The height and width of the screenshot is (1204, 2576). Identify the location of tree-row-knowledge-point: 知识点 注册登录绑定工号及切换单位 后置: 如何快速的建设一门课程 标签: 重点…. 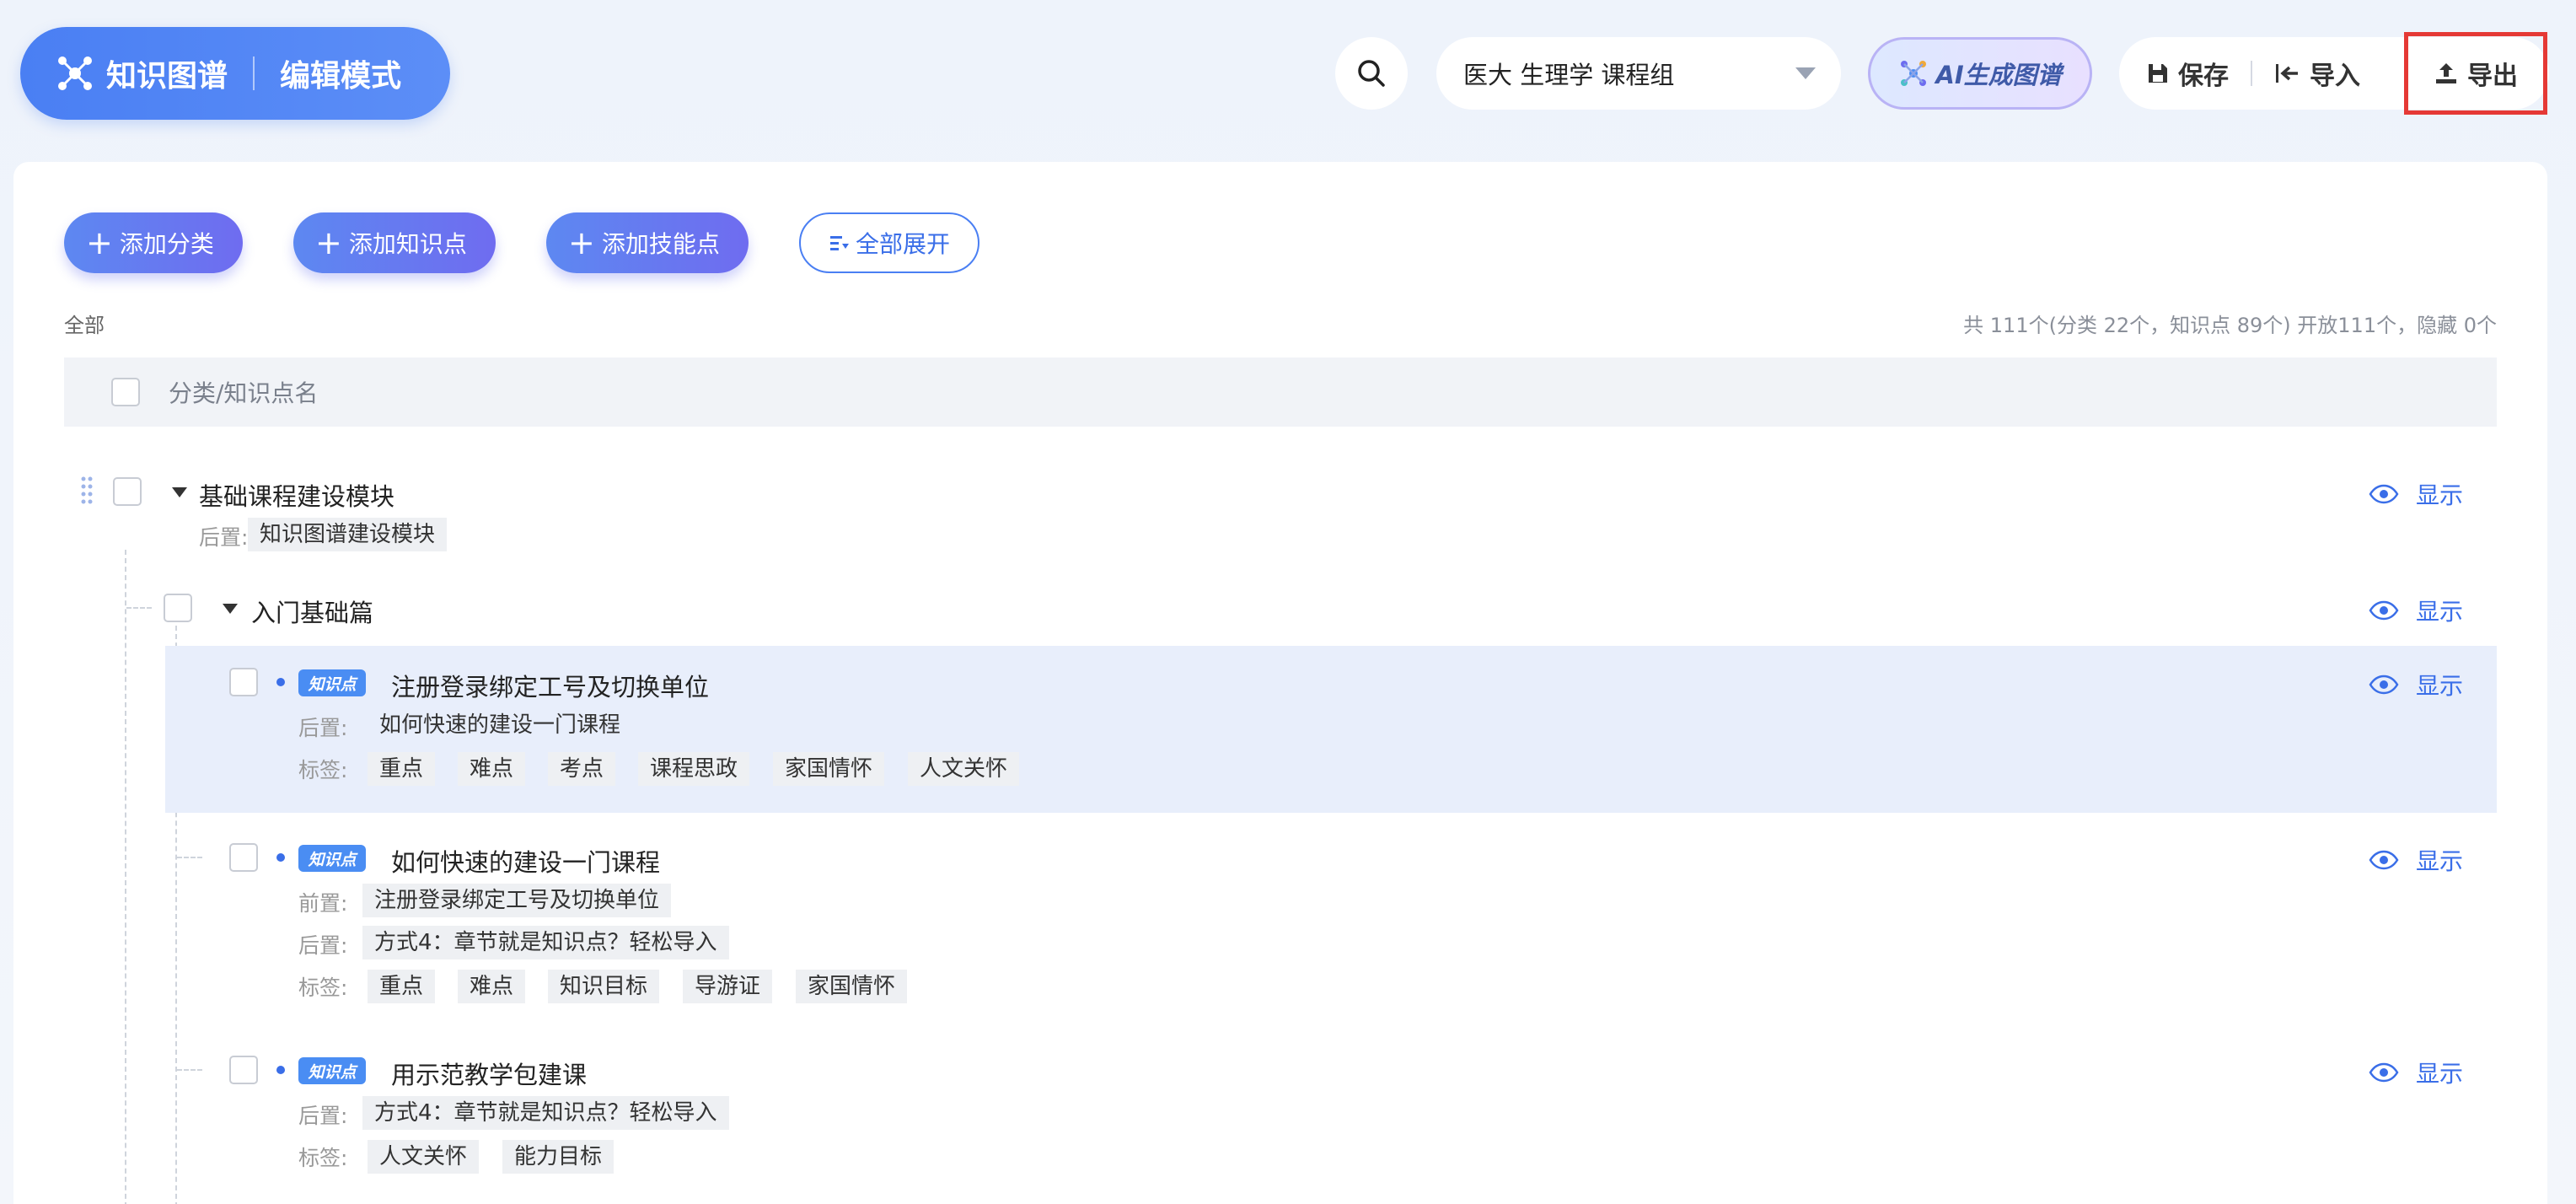
(1331, 729).